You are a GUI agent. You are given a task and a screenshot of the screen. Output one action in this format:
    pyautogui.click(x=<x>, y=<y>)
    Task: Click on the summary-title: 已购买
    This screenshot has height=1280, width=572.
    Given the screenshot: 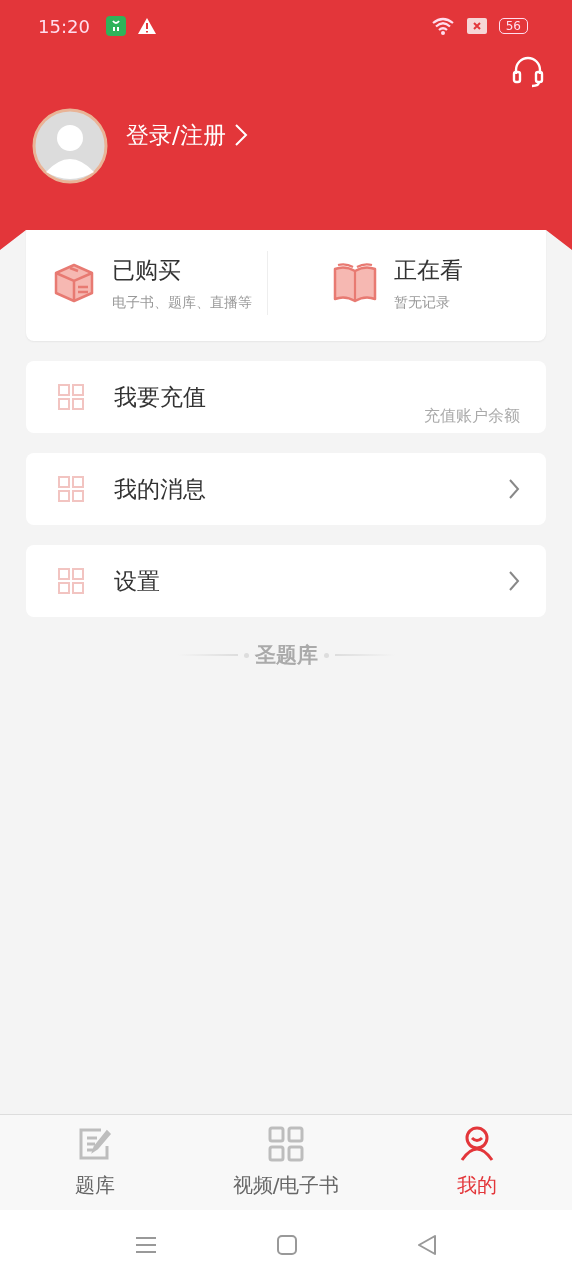 What is the action you would take?
    pyautogui.click(x=182, y=270)
    